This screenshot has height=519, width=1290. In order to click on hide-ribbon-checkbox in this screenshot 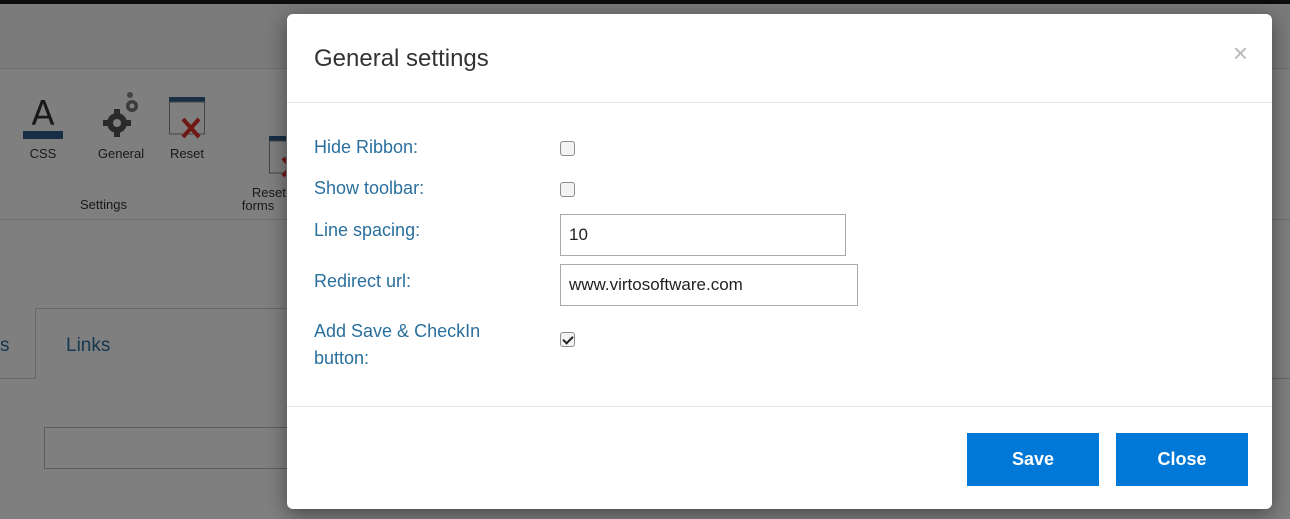, I will do `click(567, 148)`.